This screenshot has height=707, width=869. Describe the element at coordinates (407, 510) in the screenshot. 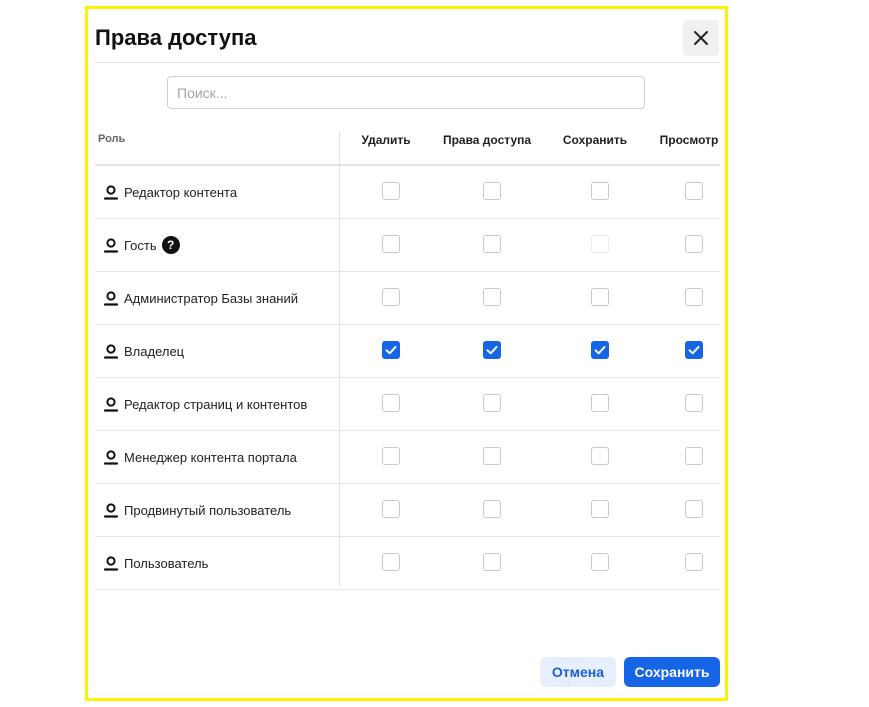

I see `table-row: Продвинутый пользователь` at that location.